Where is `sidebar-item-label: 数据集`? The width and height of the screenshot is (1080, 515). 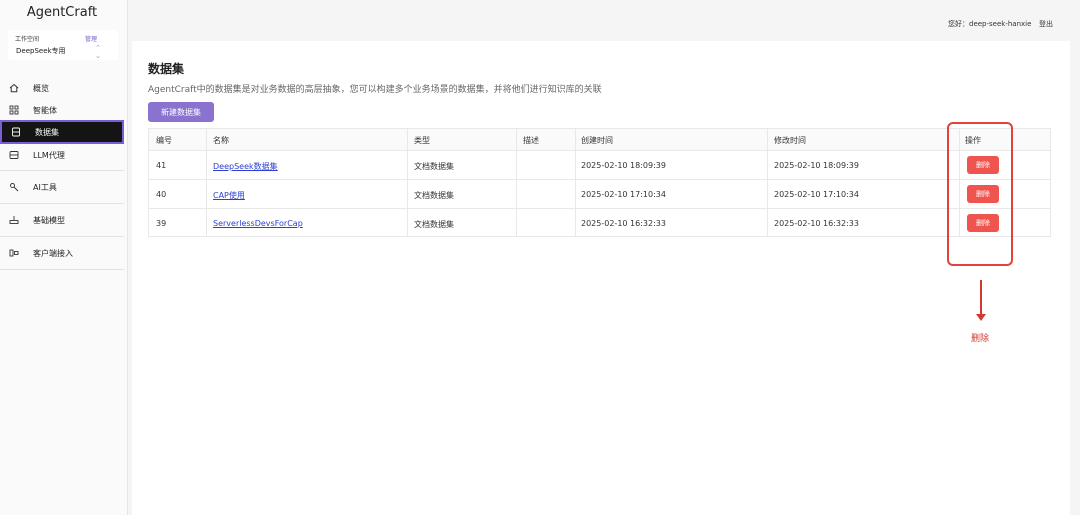 sidebar-item-label: 数据集 is located at coordinates (47, 132).